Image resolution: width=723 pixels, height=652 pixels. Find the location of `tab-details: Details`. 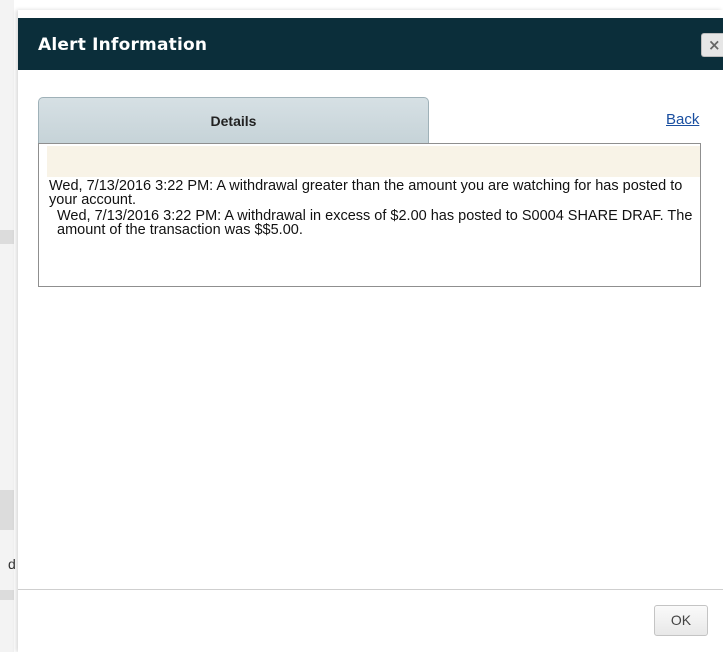

tab-details: Details is located at coordinates (233, 120).